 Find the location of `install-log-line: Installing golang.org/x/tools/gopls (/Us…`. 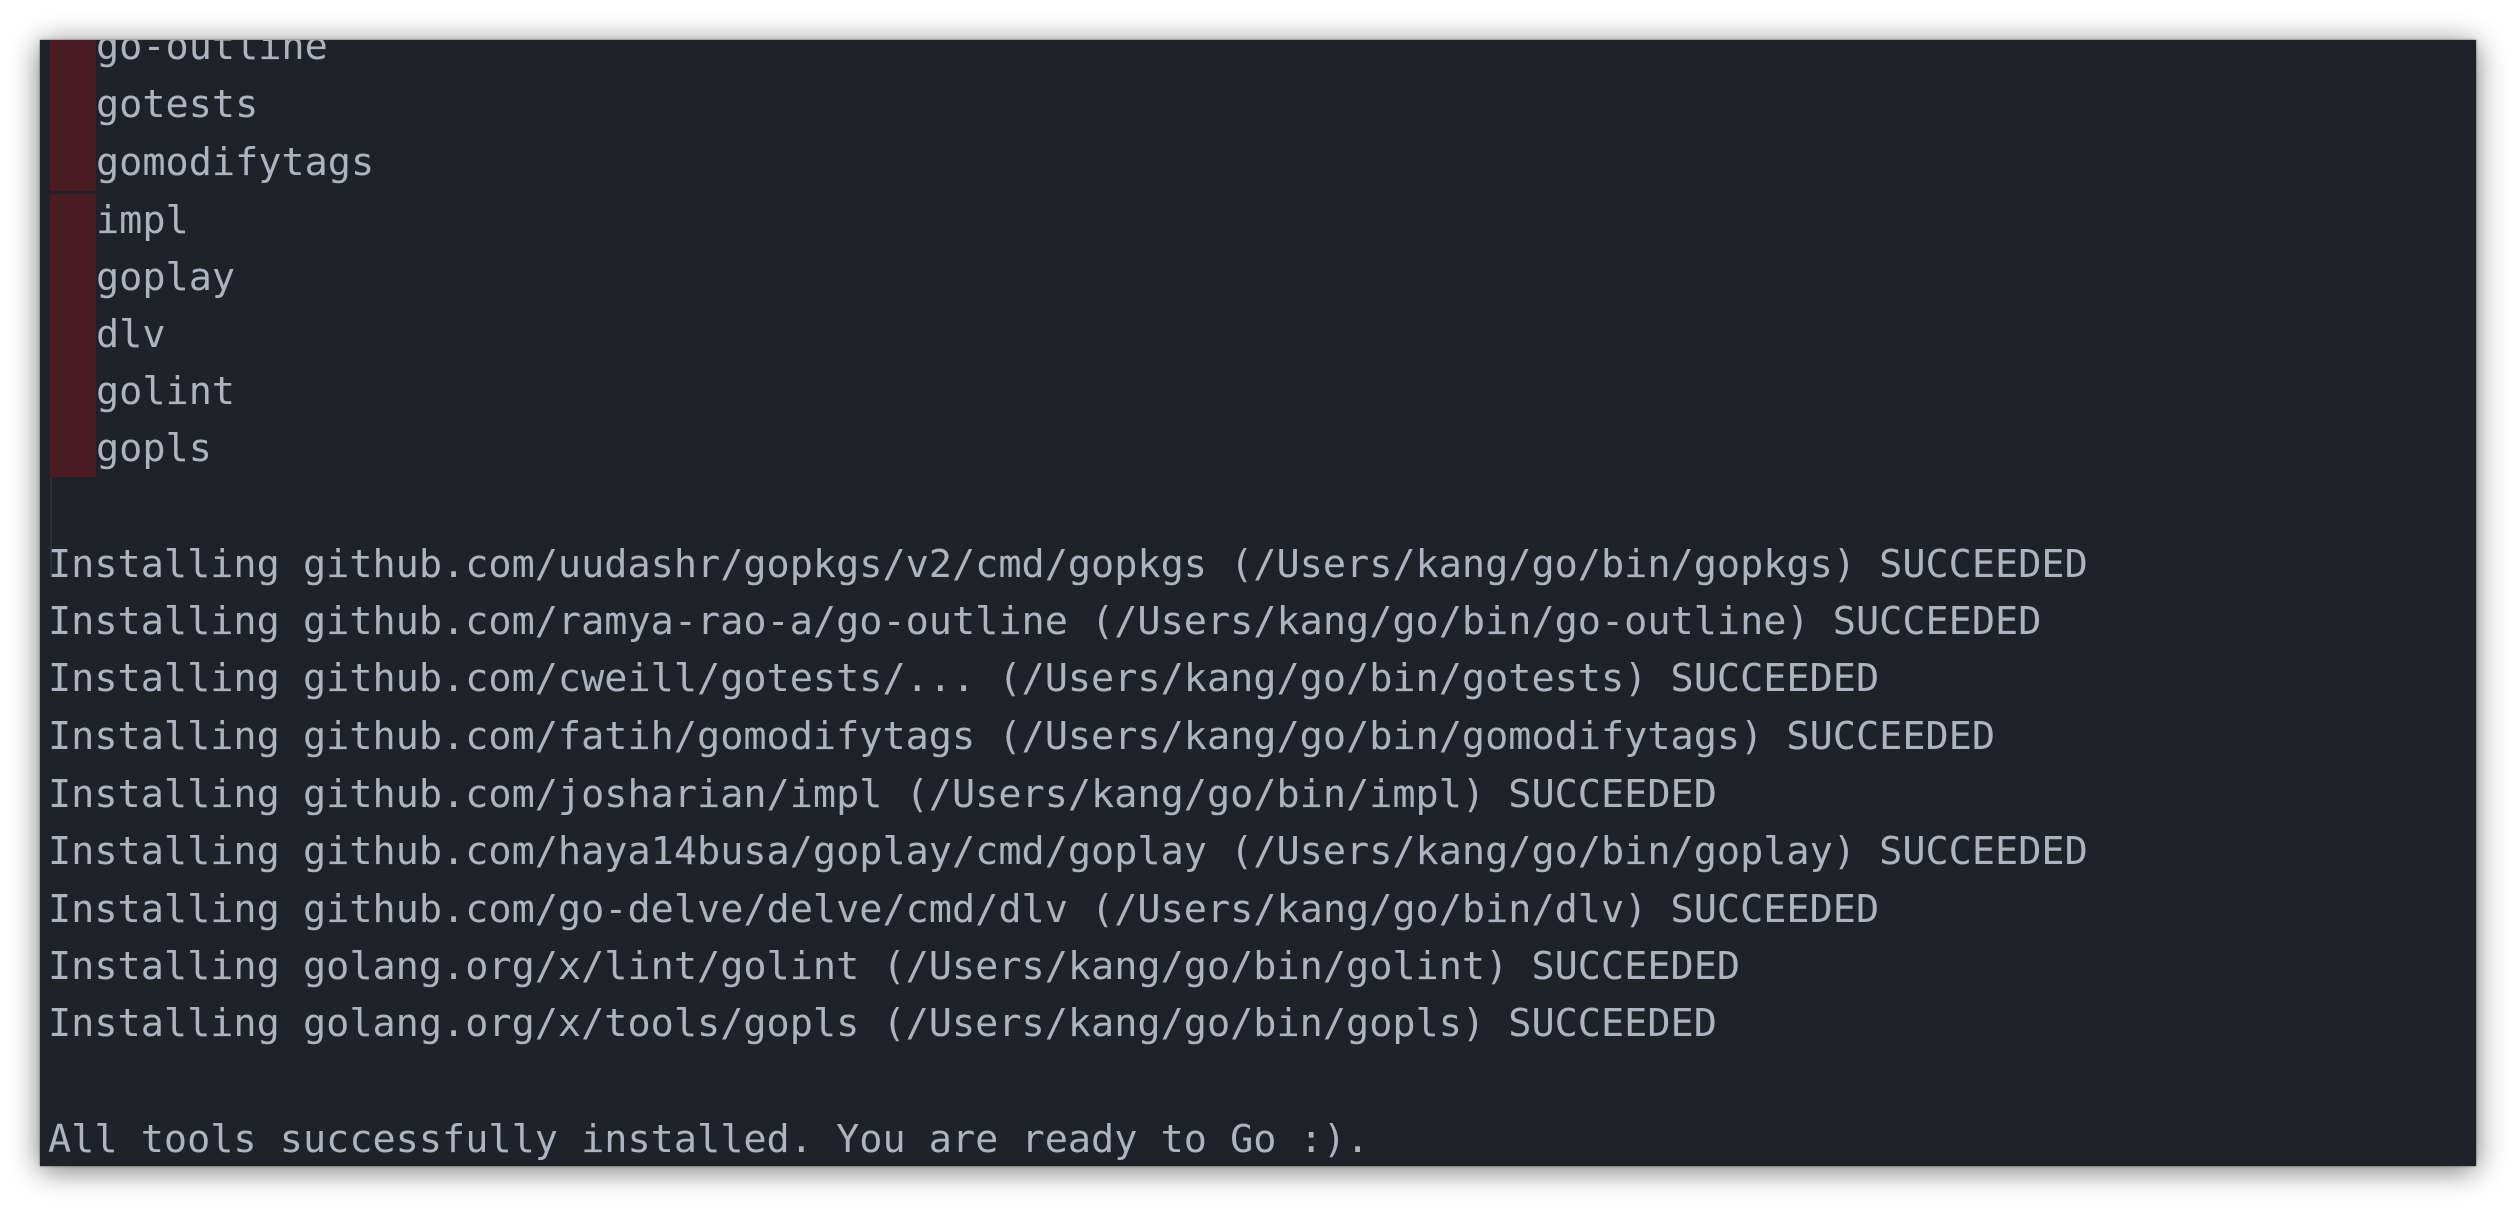

install-log-line: Installing golang.org/x/tools/gopls (/Us… is located at coordinates (882, 1023).